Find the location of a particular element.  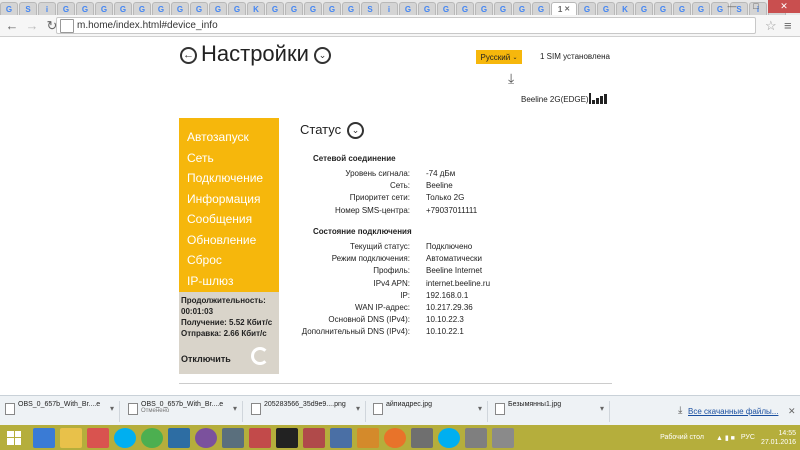

download-item: OBS_0_657b_With_Br....e ▾ is located at coordinates (61, 411).